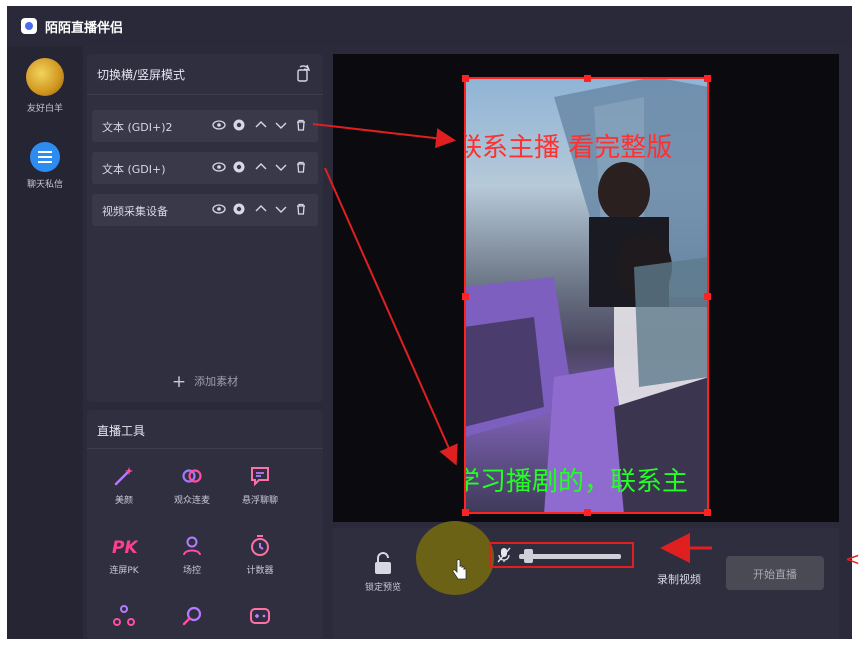  What do you see at coordinates (123, 501) in the screenshot?
I see `tool-label: 美颜` at bounding box center [123, 501].